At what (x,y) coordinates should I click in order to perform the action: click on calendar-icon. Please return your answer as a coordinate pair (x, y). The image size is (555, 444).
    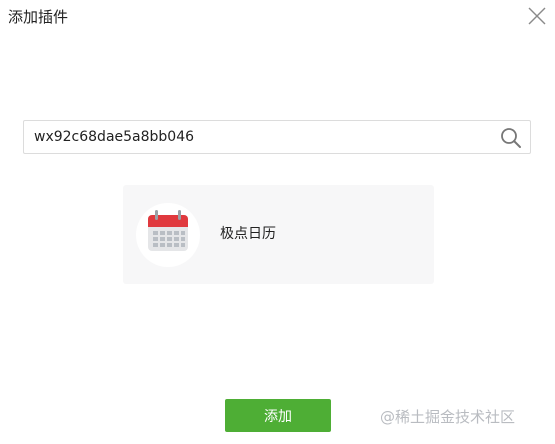
    Looking at the image, I should click on (168, 235).